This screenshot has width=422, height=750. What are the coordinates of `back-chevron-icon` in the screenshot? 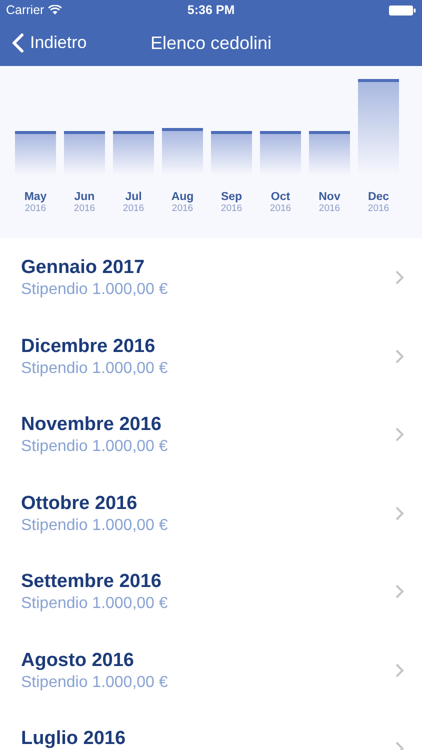 It's located at (18, 43).